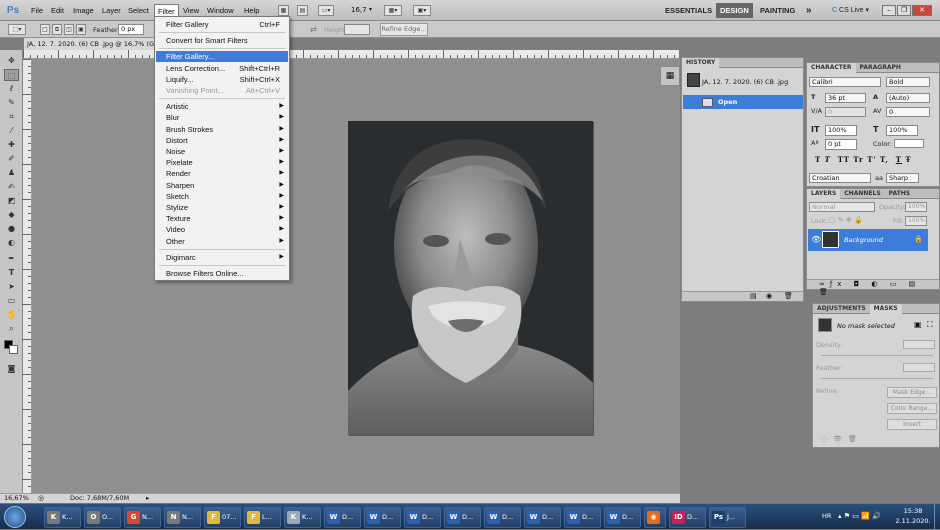 The image size is (940, 530). What do you see at coordinates (11, 159) in the screenshot?
I see `brush-tool-icon: ✐` at bounding box center [11, 159].